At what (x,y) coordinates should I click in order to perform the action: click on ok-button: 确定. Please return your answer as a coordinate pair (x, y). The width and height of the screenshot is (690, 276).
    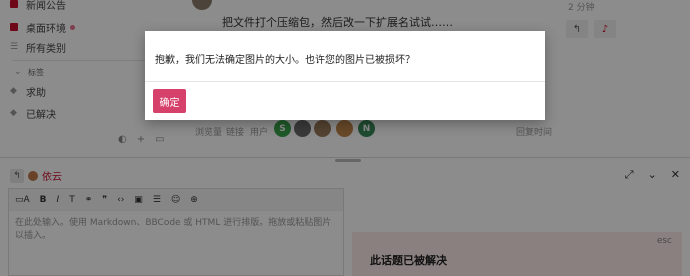
    Looking at the image, I should click on (169, 101).